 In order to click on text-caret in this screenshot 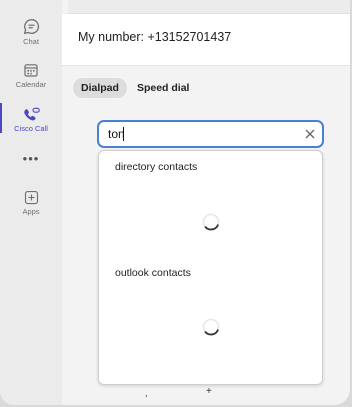, I will do `click(123, 134)`.